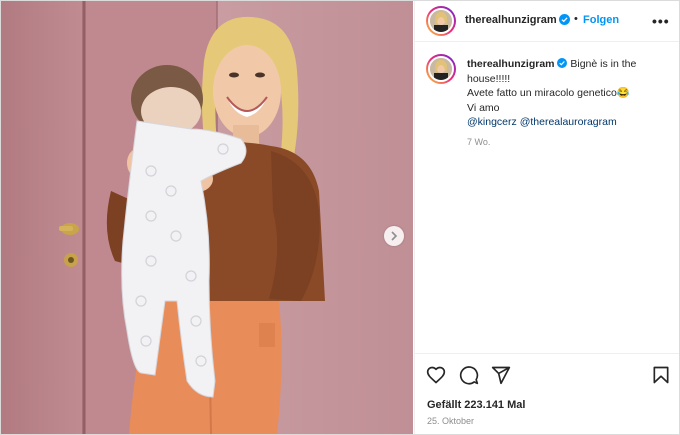  I want to click on chevron-right-icon, so click(394, 236).